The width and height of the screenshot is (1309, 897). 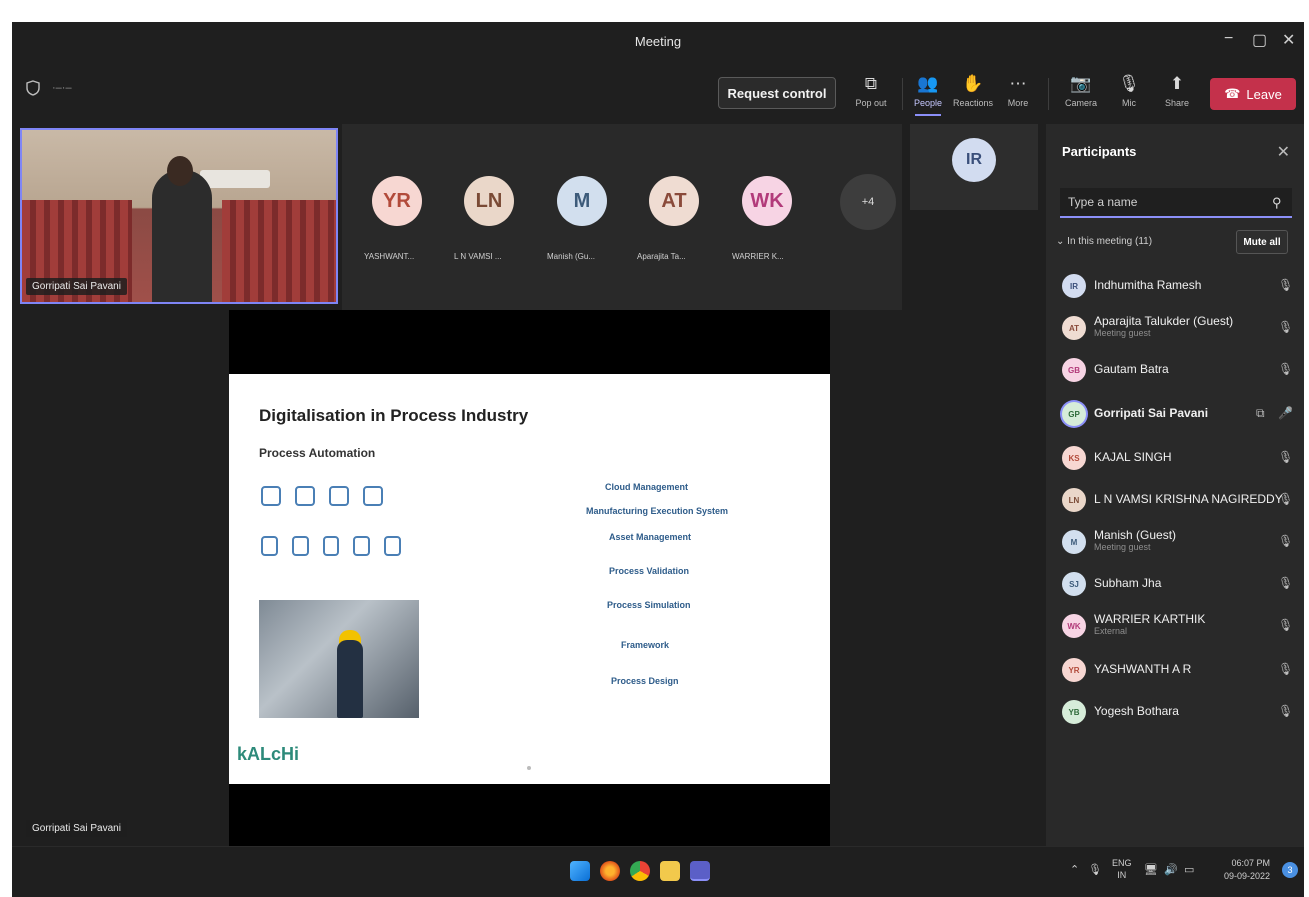 I want to click on gear-icon, so click(x=271, y=496).